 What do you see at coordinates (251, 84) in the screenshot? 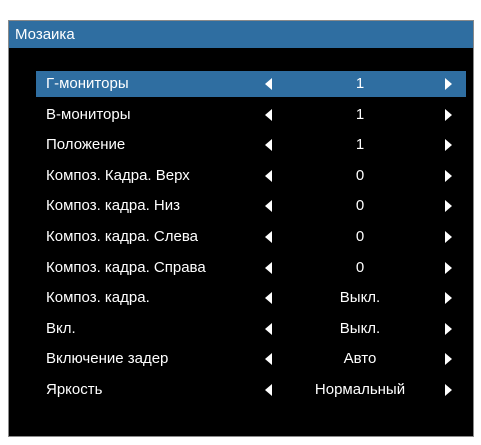
I see `setting-row-h-monitors: Г-мониторы 1` at bounding box center [251, 84].